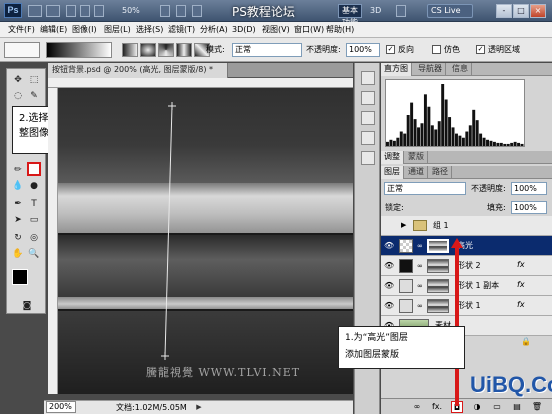 The height and width of the screenshot is (414, 552). Describe the element at coordinates (504, 11) in the screenshot. I see `minimize-button: -` at that location.